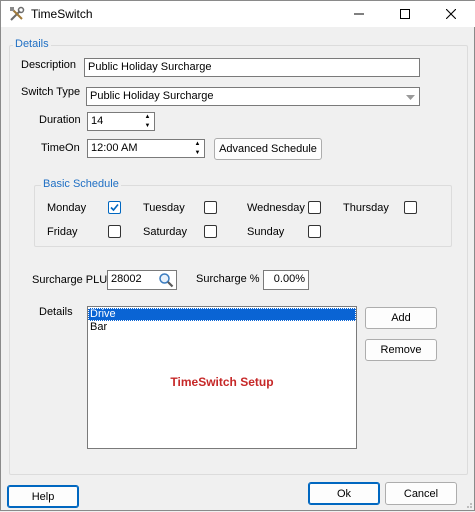 This screenshot has height=512, width=475. I want to click on switch-type-value: Public Holiday Surcharge, so click(152, 96).